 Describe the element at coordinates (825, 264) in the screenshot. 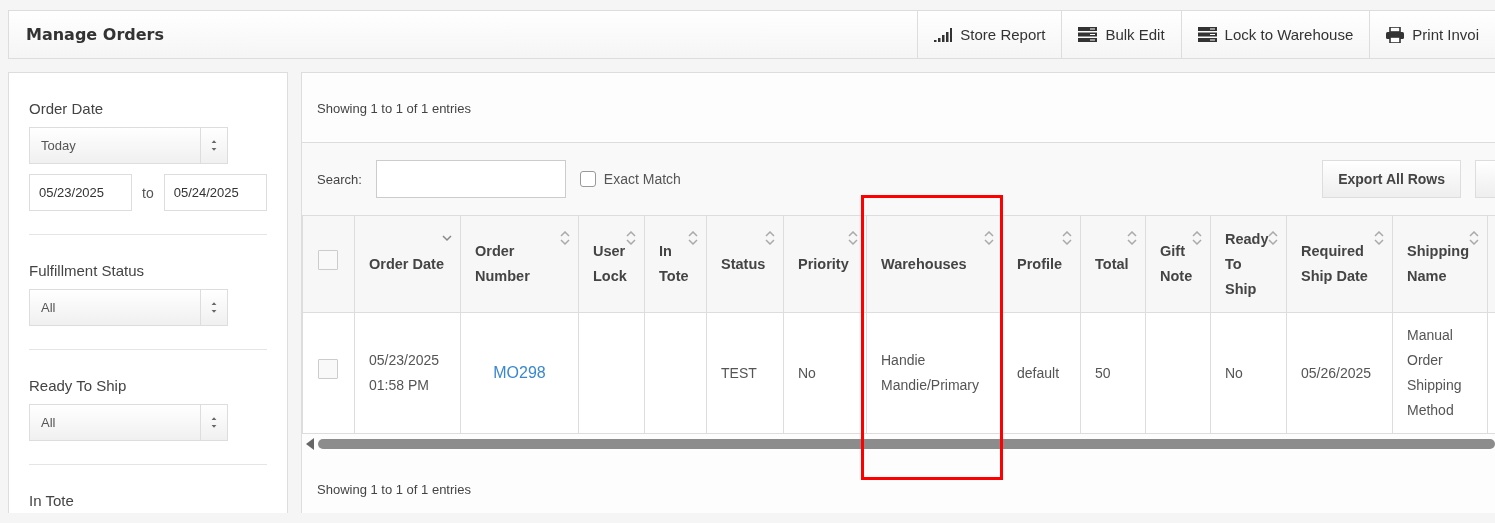

I see `column-header: Priority` at that location.